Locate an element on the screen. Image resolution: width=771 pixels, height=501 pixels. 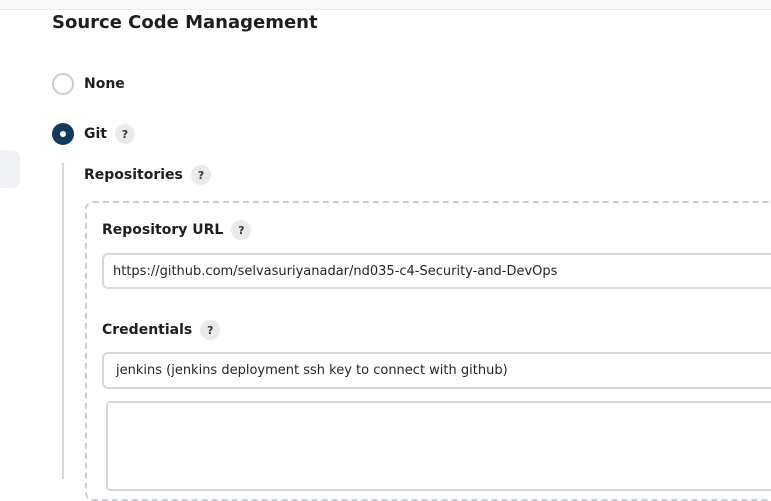
credentials-label: Credentials is located at coordinates (147, 330).